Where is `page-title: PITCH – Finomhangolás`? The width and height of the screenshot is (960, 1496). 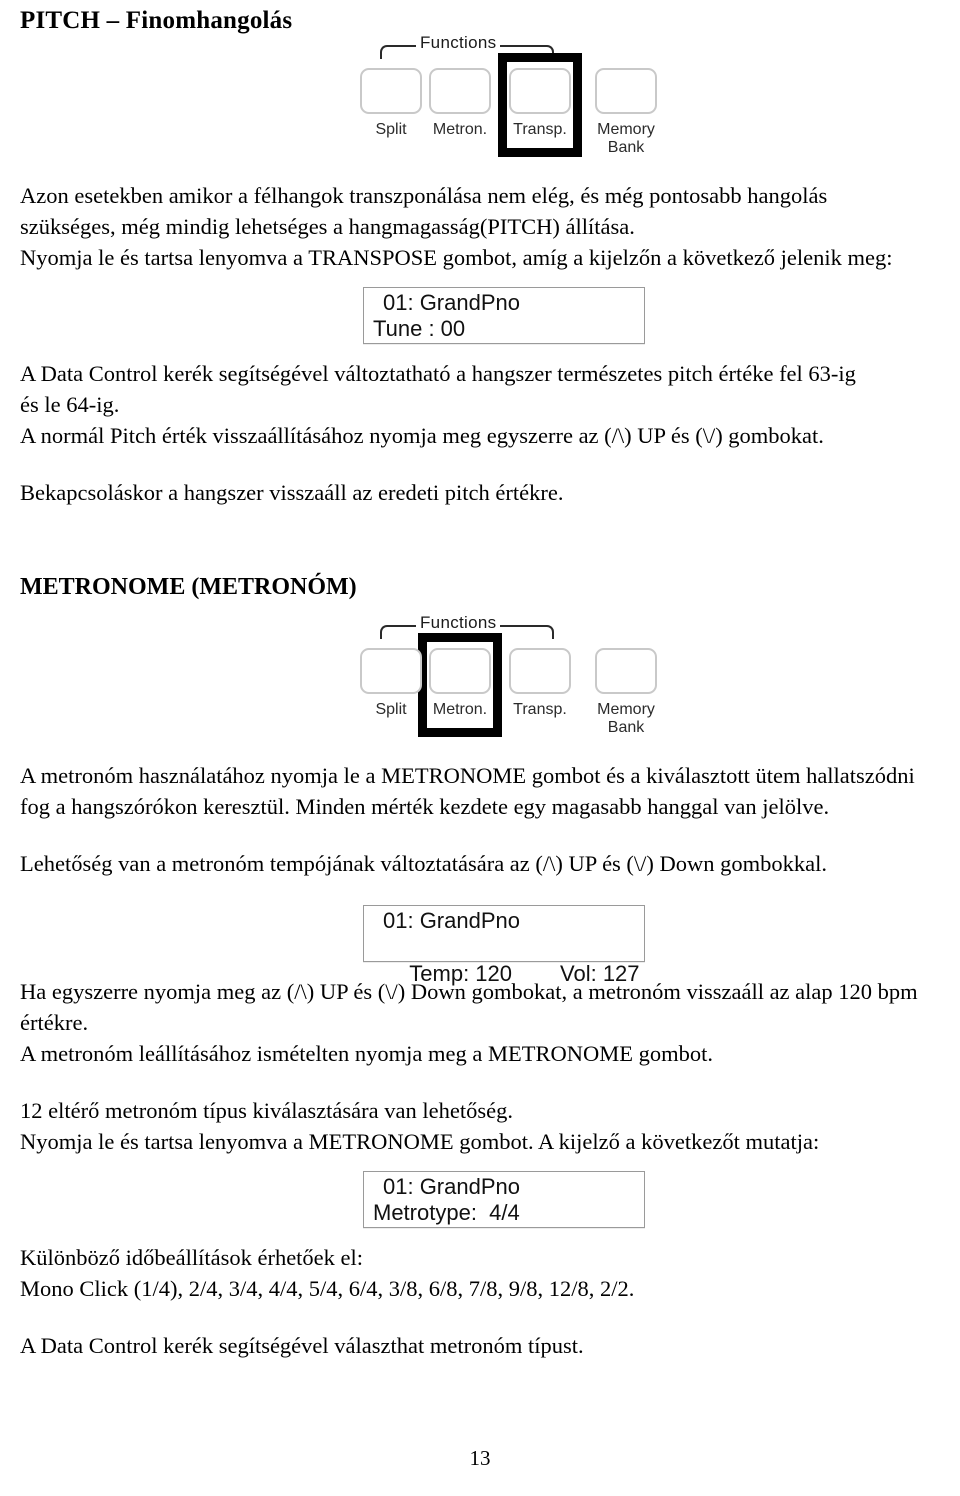
page-title: PITCH – Finomhangolás is located at coordinates (156, 20).